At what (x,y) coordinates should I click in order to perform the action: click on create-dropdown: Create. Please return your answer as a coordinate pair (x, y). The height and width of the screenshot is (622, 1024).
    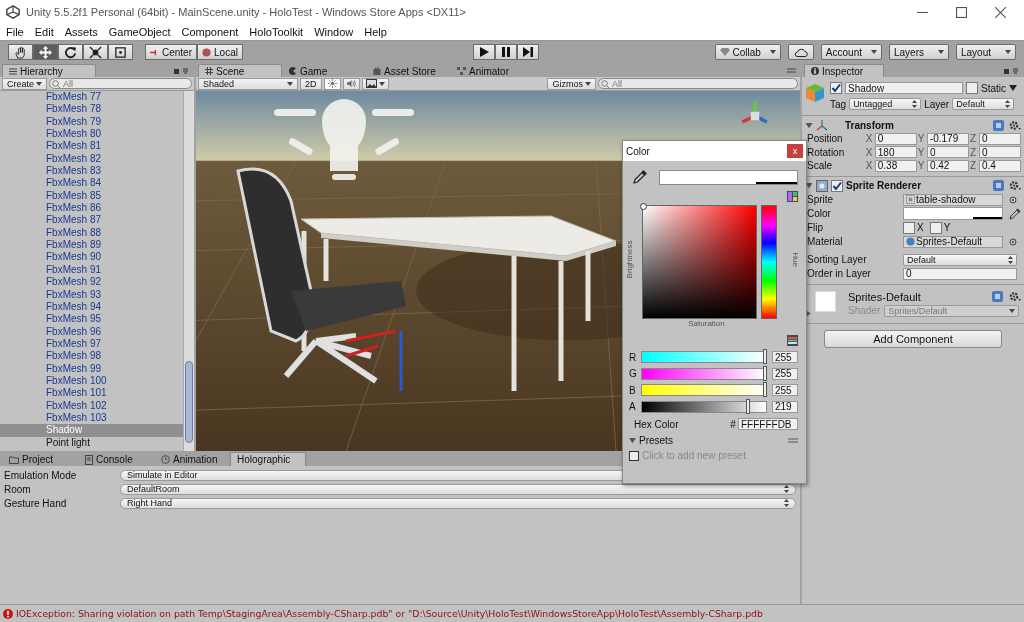
    Looking at the image, I should click on (24, 83).